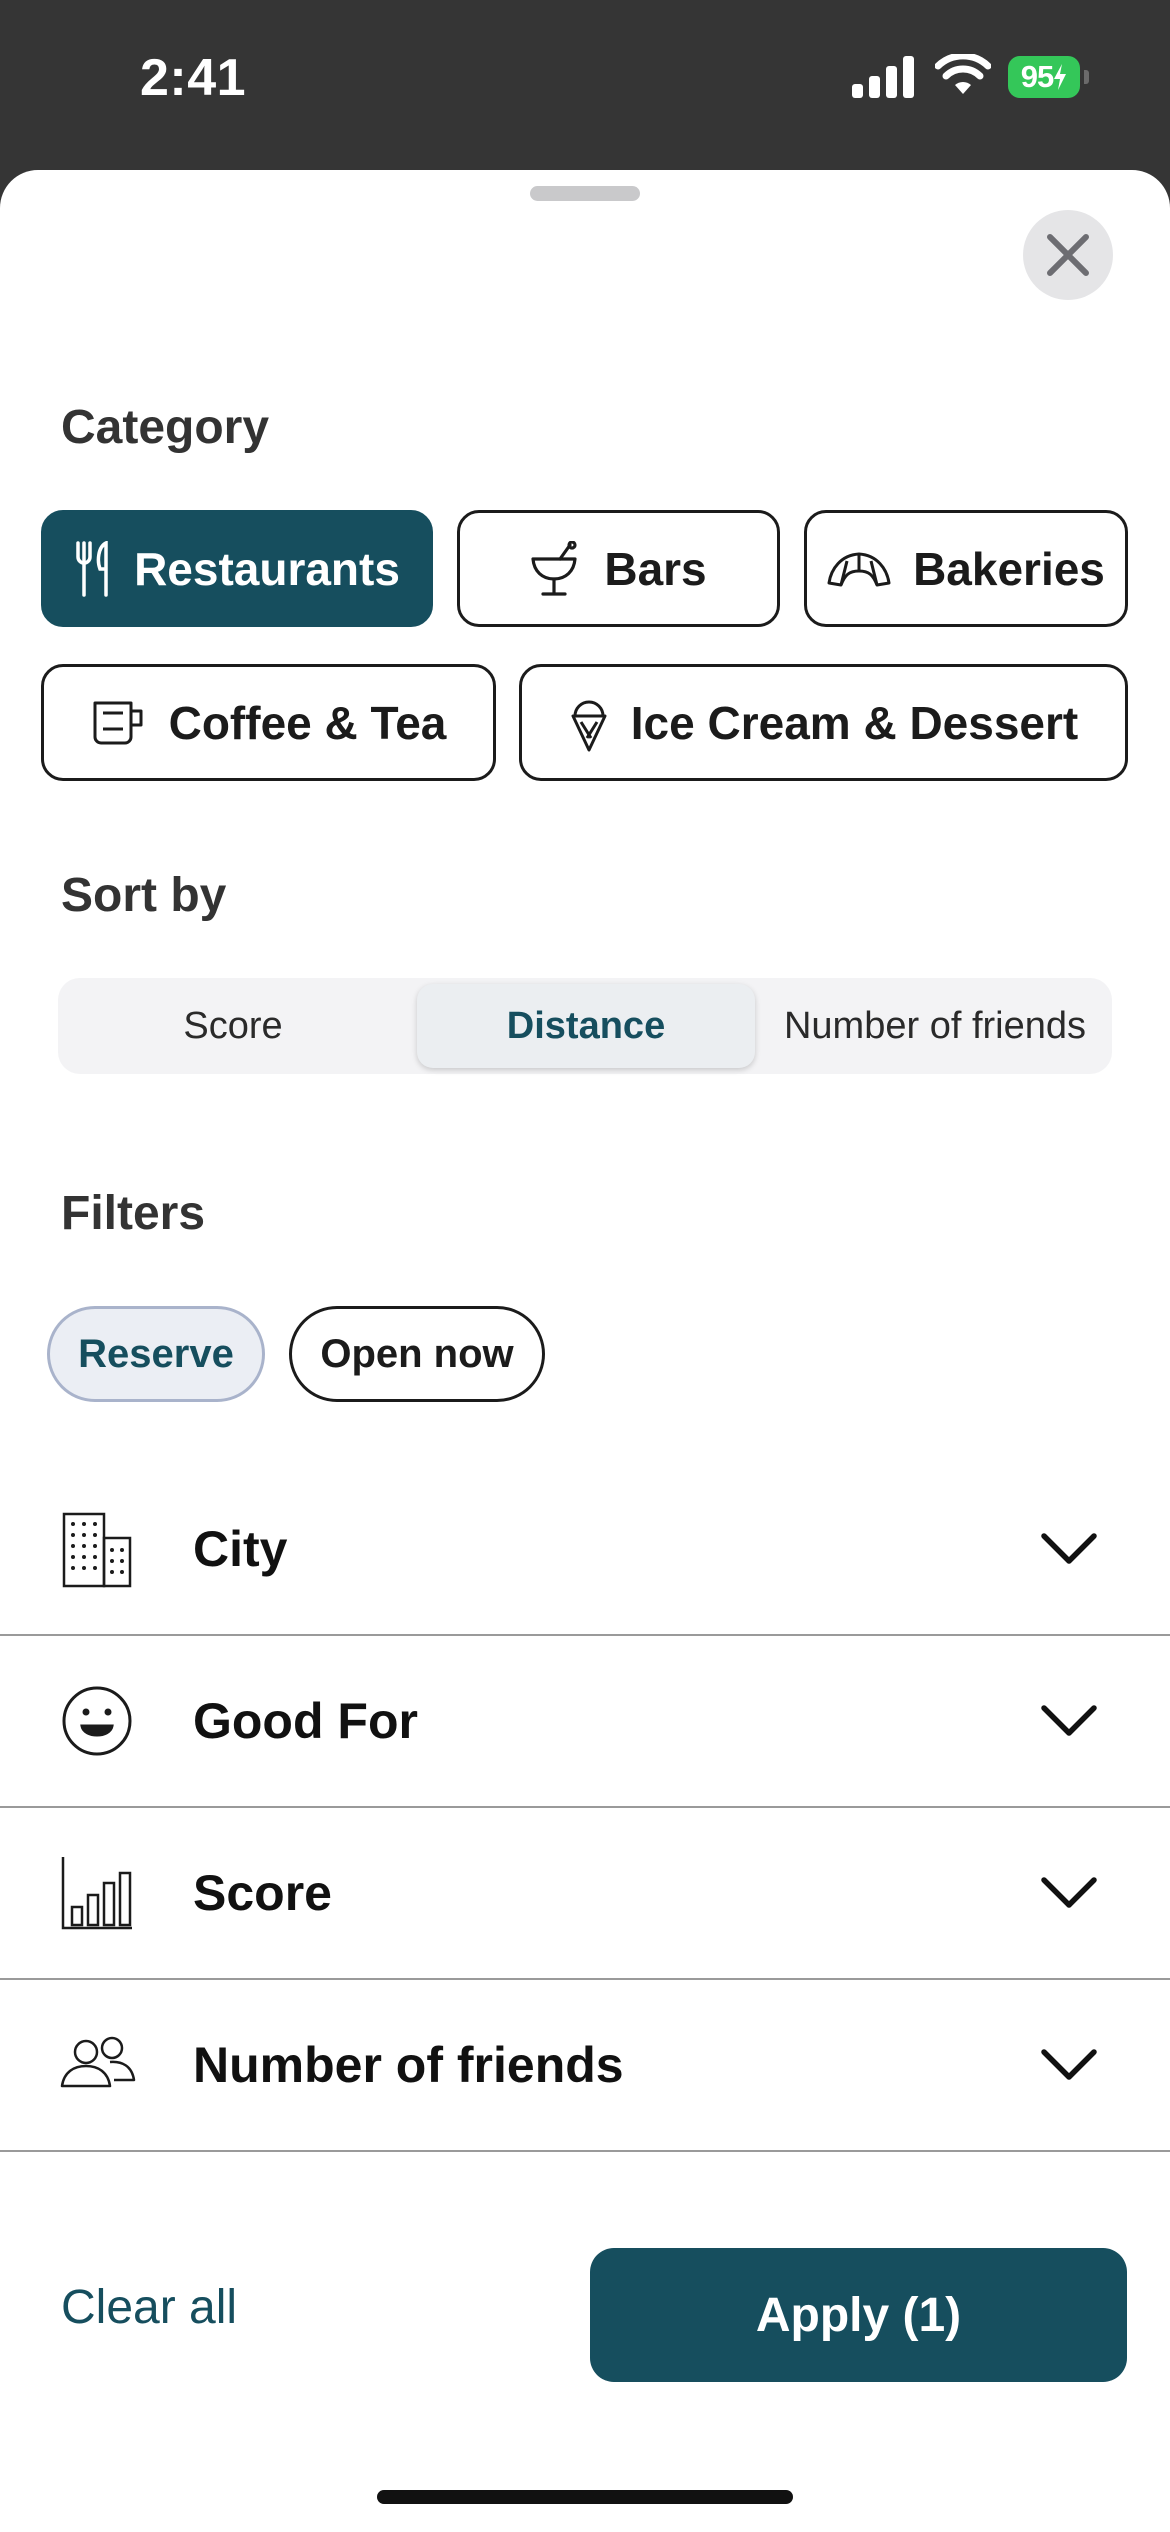 This screenshot has height=2532, width=1170. I want to click on battery-icon: 95, so click(1048, 77).